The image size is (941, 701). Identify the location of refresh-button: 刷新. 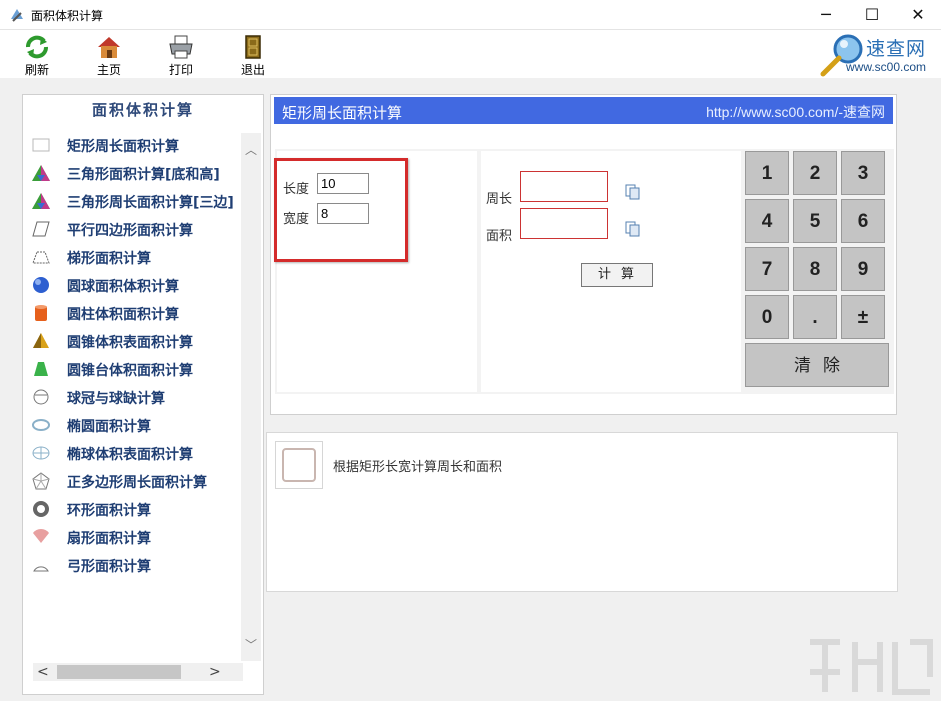
(37, 54).